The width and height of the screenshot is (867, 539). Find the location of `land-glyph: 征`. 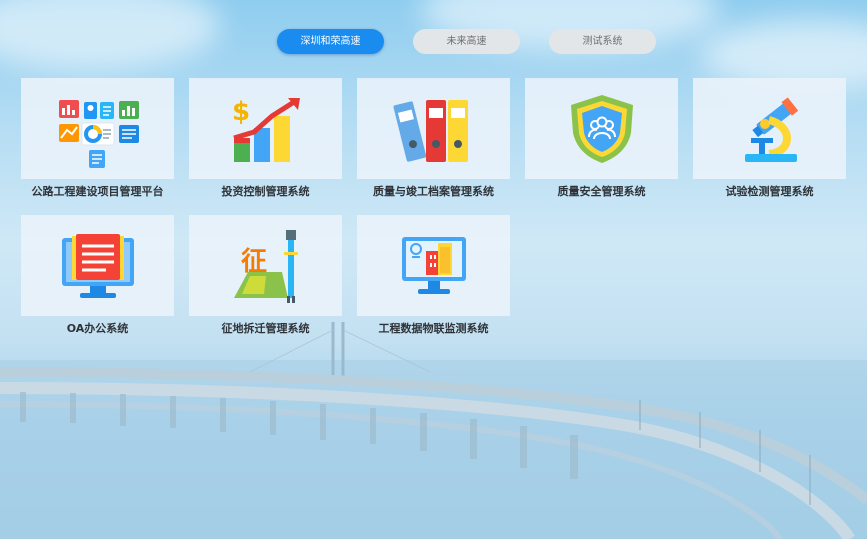

land-glyph: 征 is located at coordinates (254, 262).